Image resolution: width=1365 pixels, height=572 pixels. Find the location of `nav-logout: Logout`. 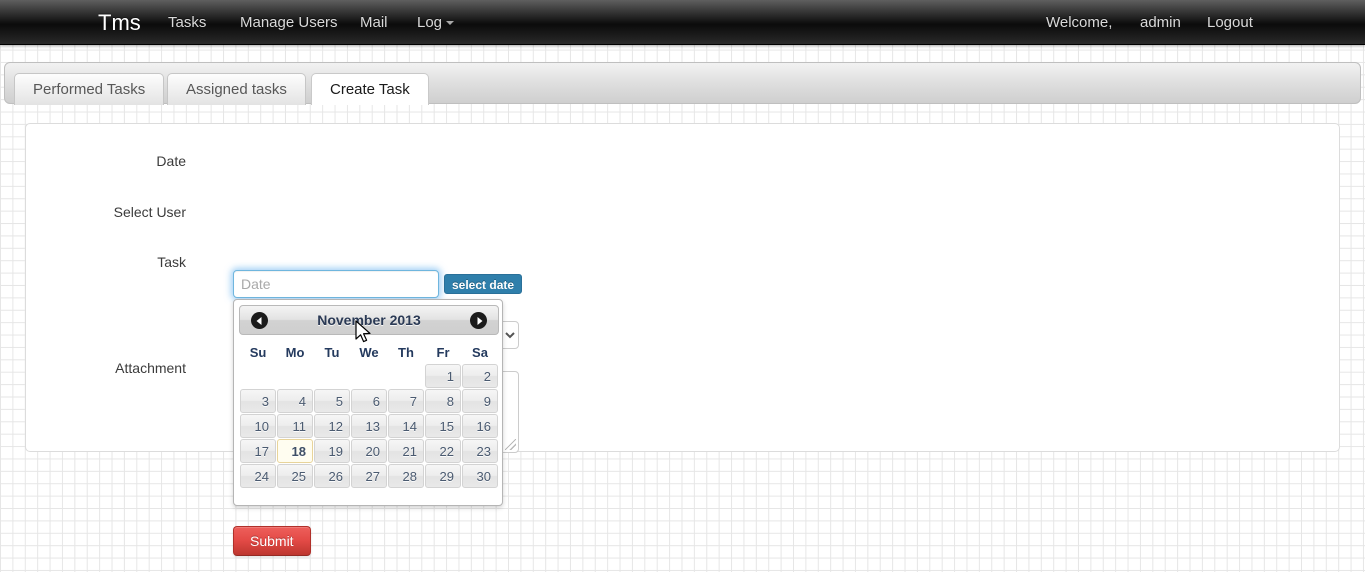

nav-logout: Logout is located at coordinates (1230, 22).